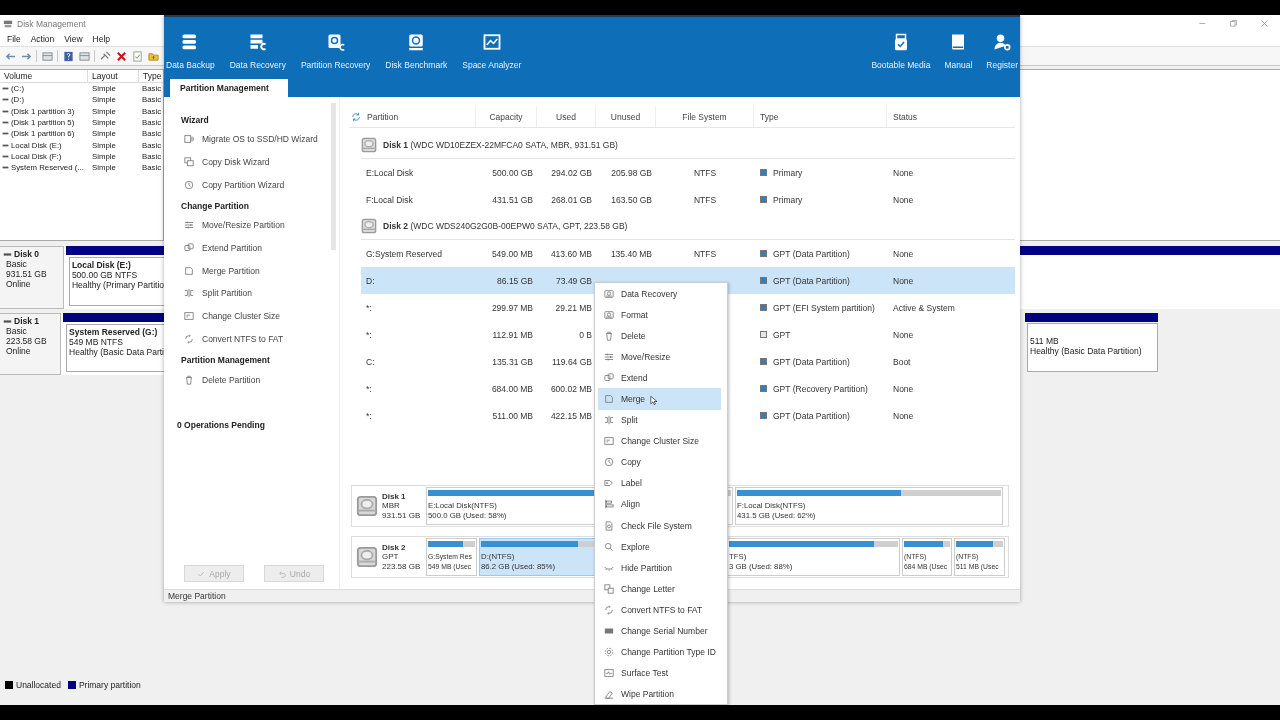  I want to click on menu-item: Merge, so click(659, 399).